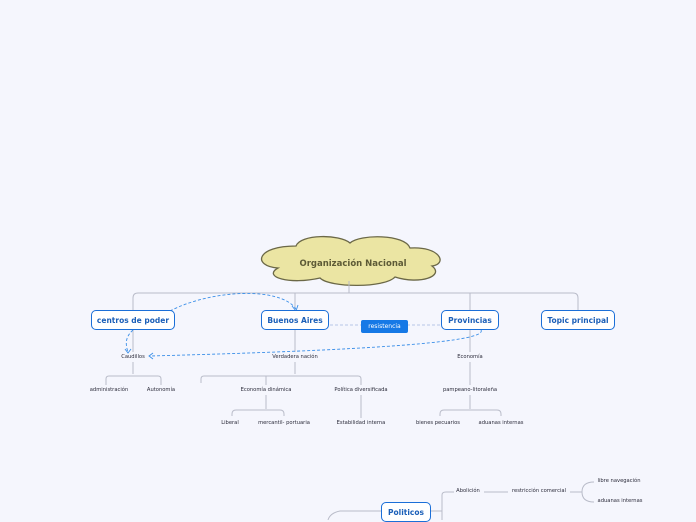  I want to click on subtopic-liberal: Liberal, so click(230, 423).